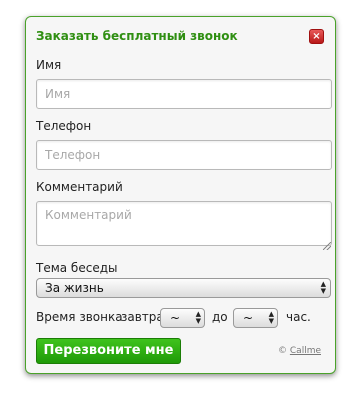 Image resolution: width=363 pixels, height=402 pixels. Describe the element at coordinates (79, 317) in the screenshot. I see `call-time-label: Время звонка` at that location.